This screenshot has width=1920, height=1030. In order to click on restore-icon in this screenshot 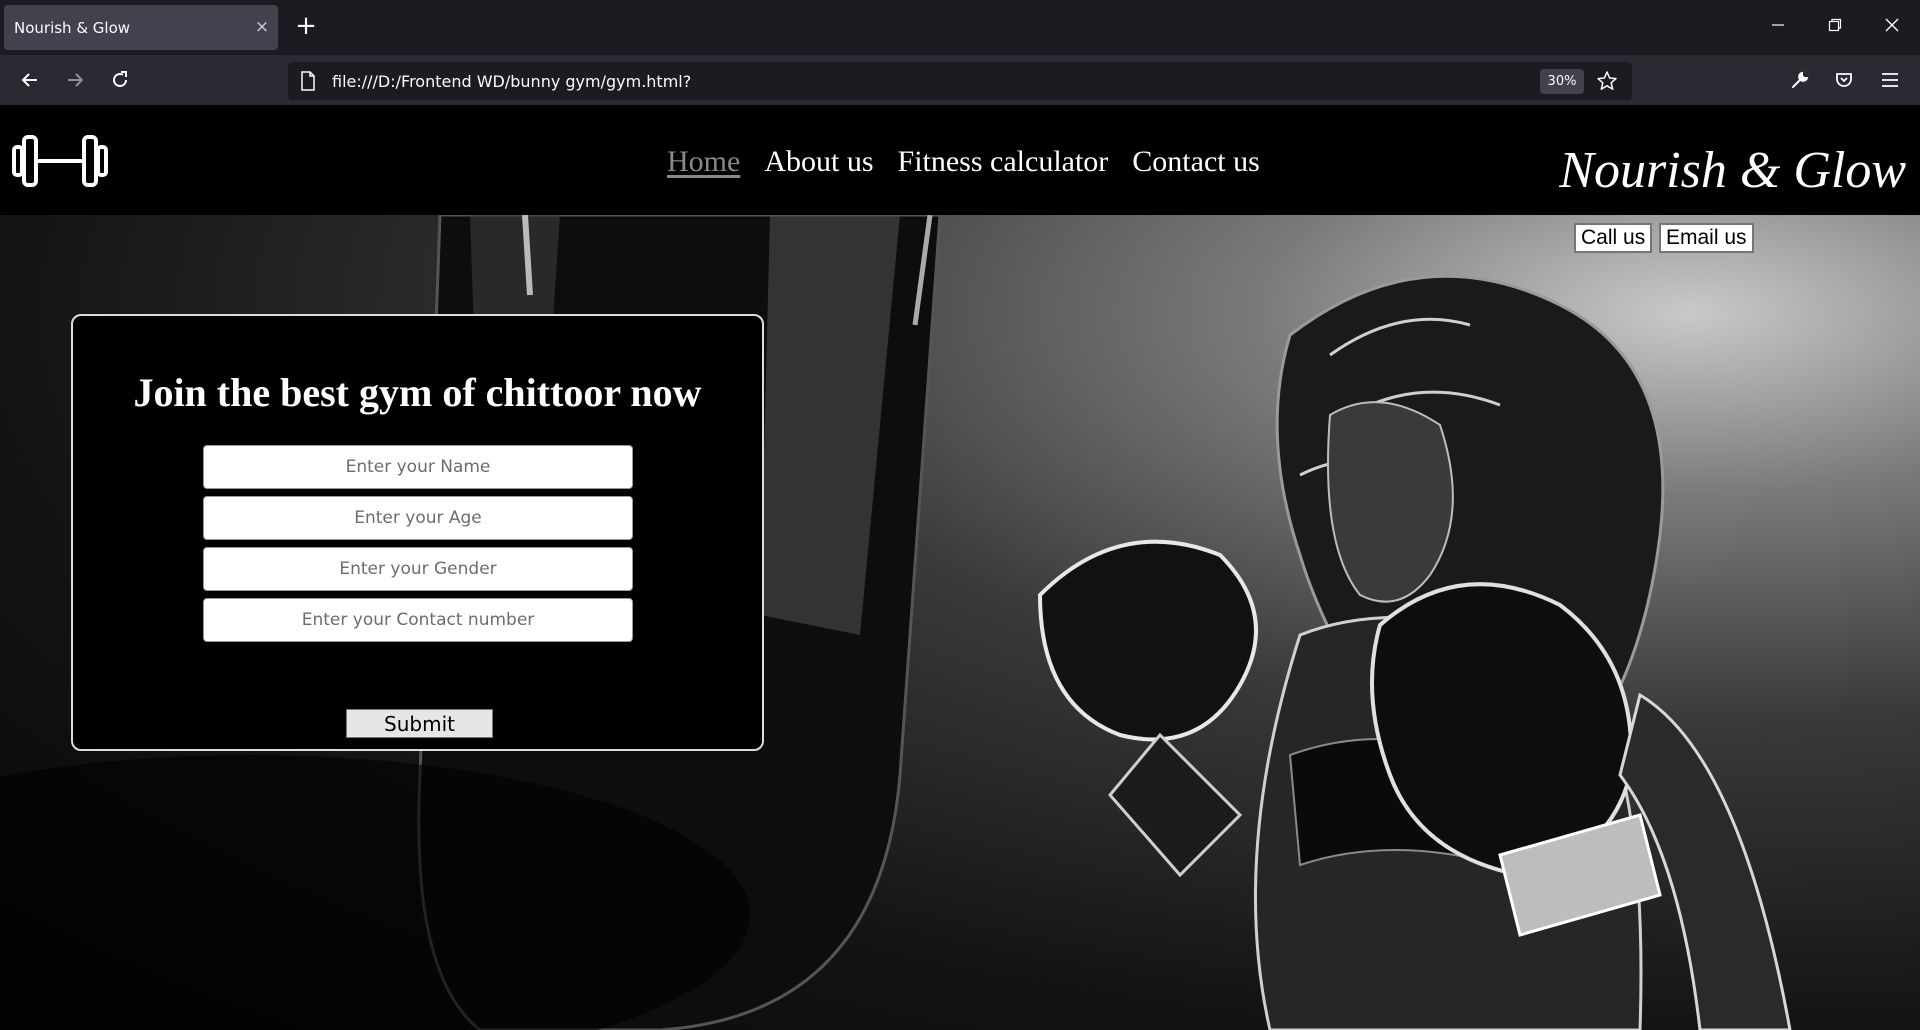, I will do `click(1835, 27)`.